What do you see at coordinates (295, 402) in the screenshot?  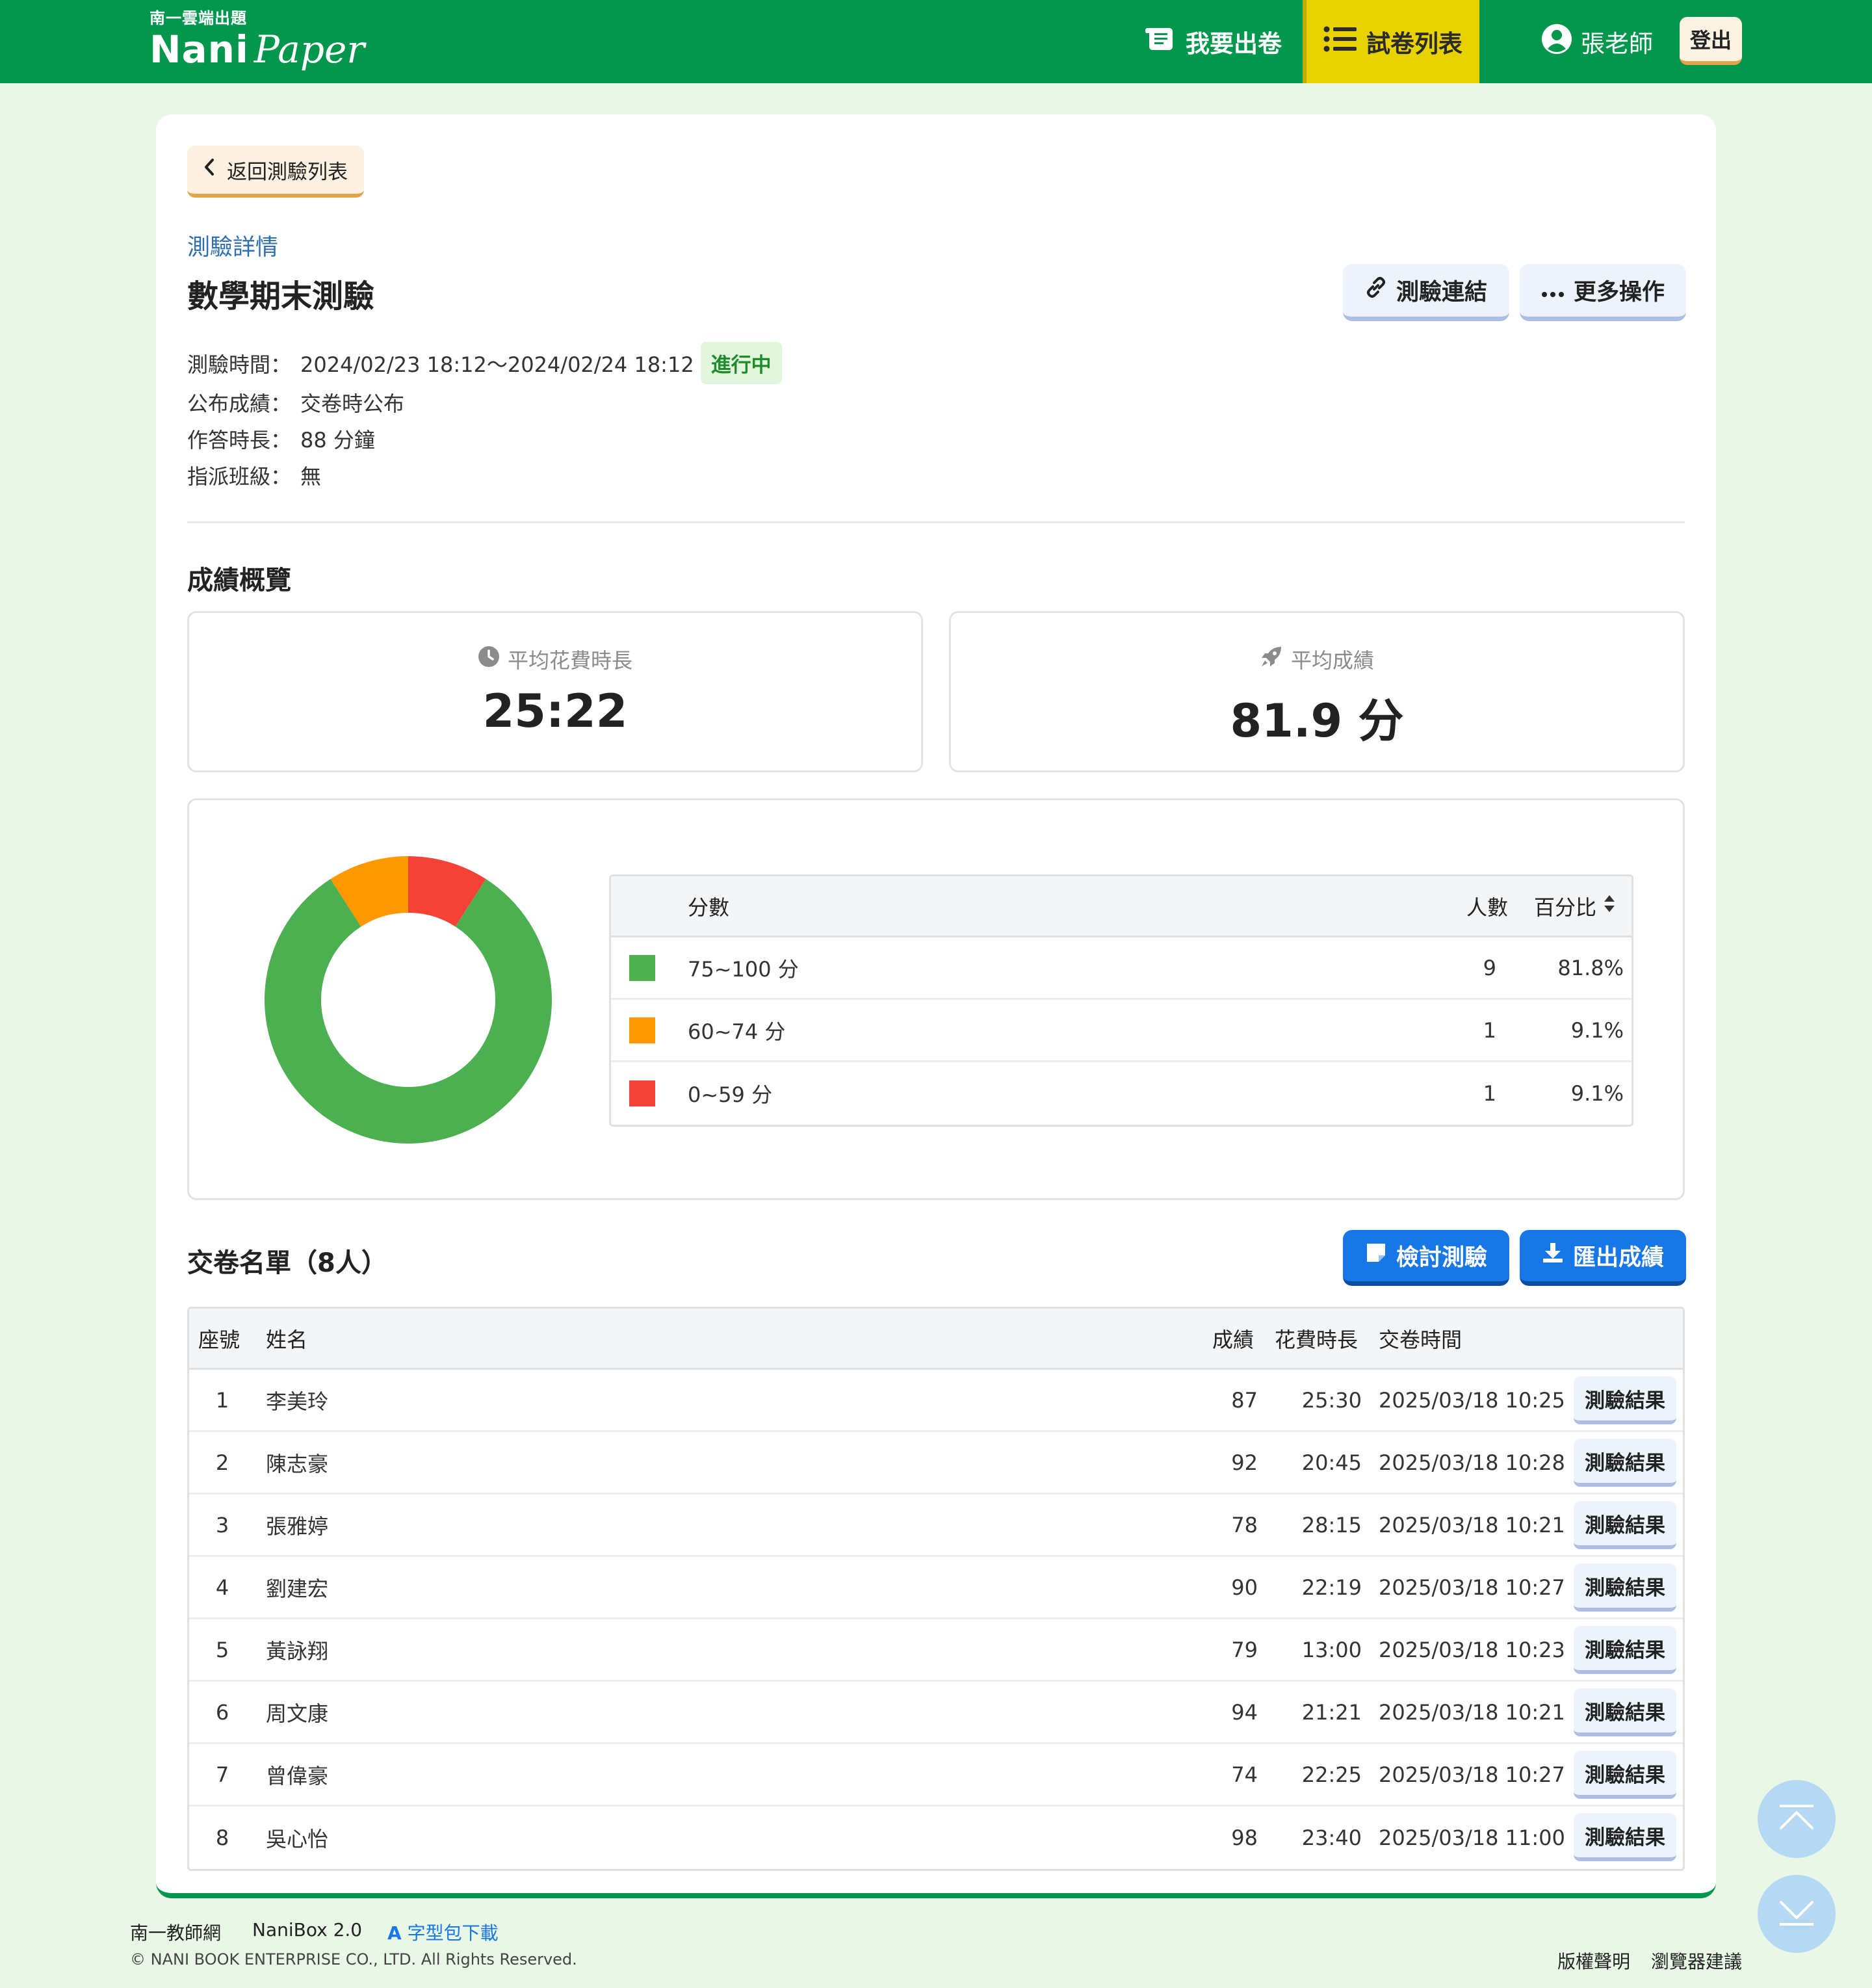 I see `meta-publish: 公布成績： 交卷時公布` at bounding box center [295, 402].